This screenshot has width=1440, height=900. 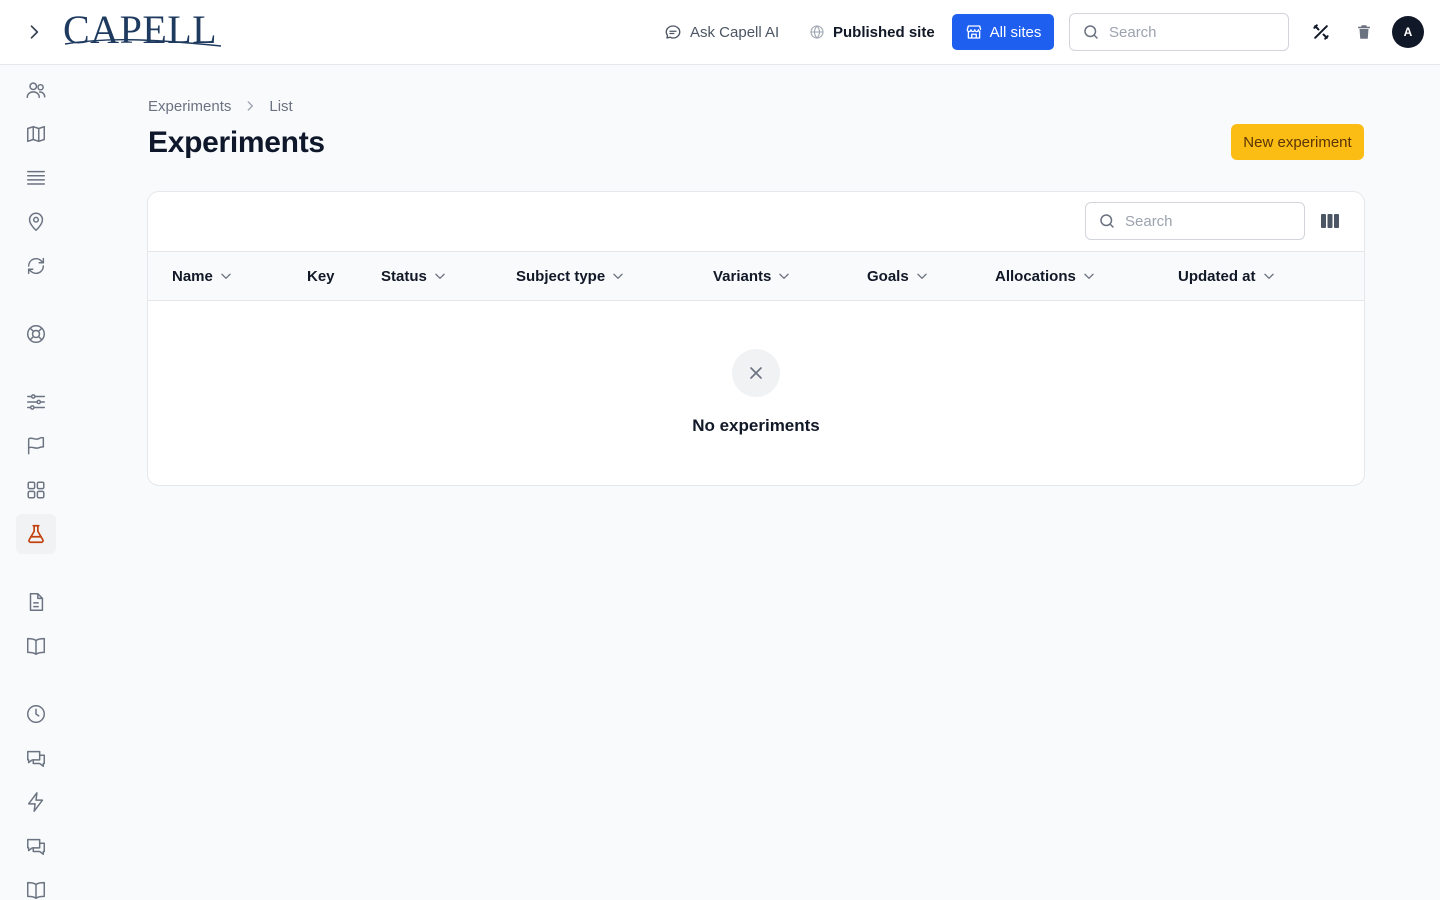 What do you see at coordinates (1189, 32) in the screenshot?
I see `global-search-input` at bounding box center [1189, 32].